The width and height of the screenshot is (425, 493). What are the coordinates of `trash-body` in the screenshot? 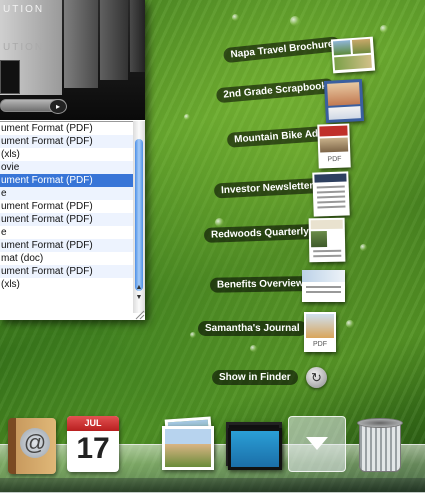 It's located at (380, 447).